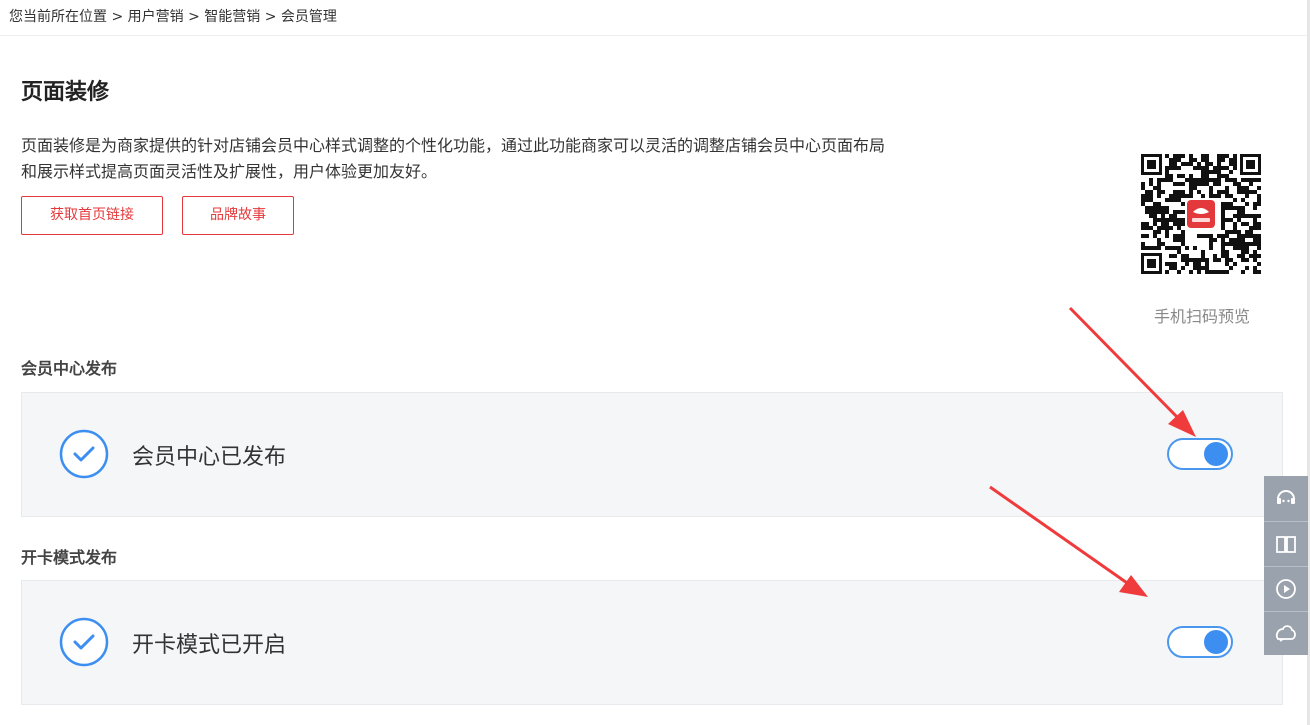 This screenshot has height=725, width=1310. I want to click on page-title: 页面装修, so click(65, 92).